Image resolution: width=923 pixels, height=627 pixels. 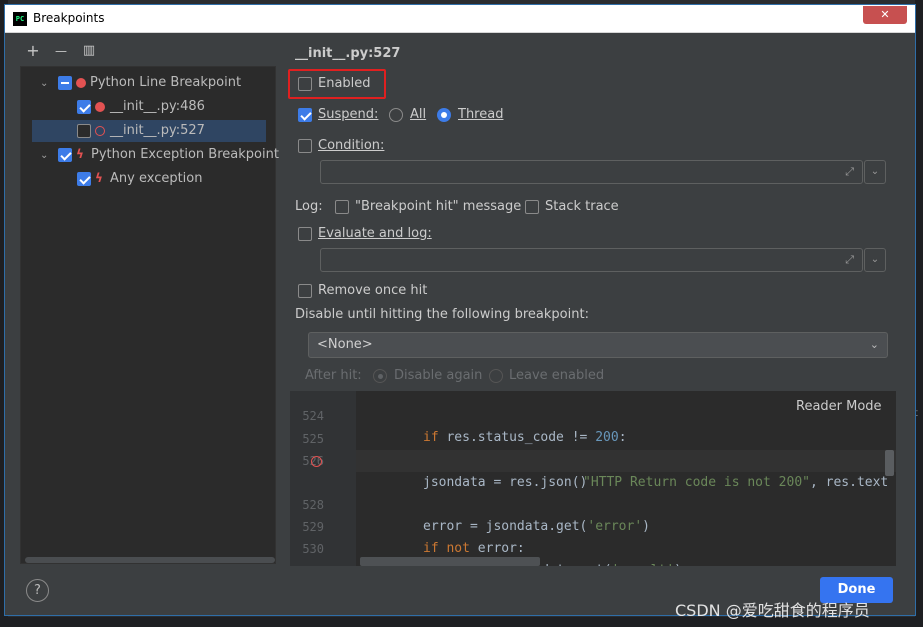 What do you see at coordinates (396, 115) in the screenshot?
I see `suspend-all-radio` at bounding box center [396, 115].